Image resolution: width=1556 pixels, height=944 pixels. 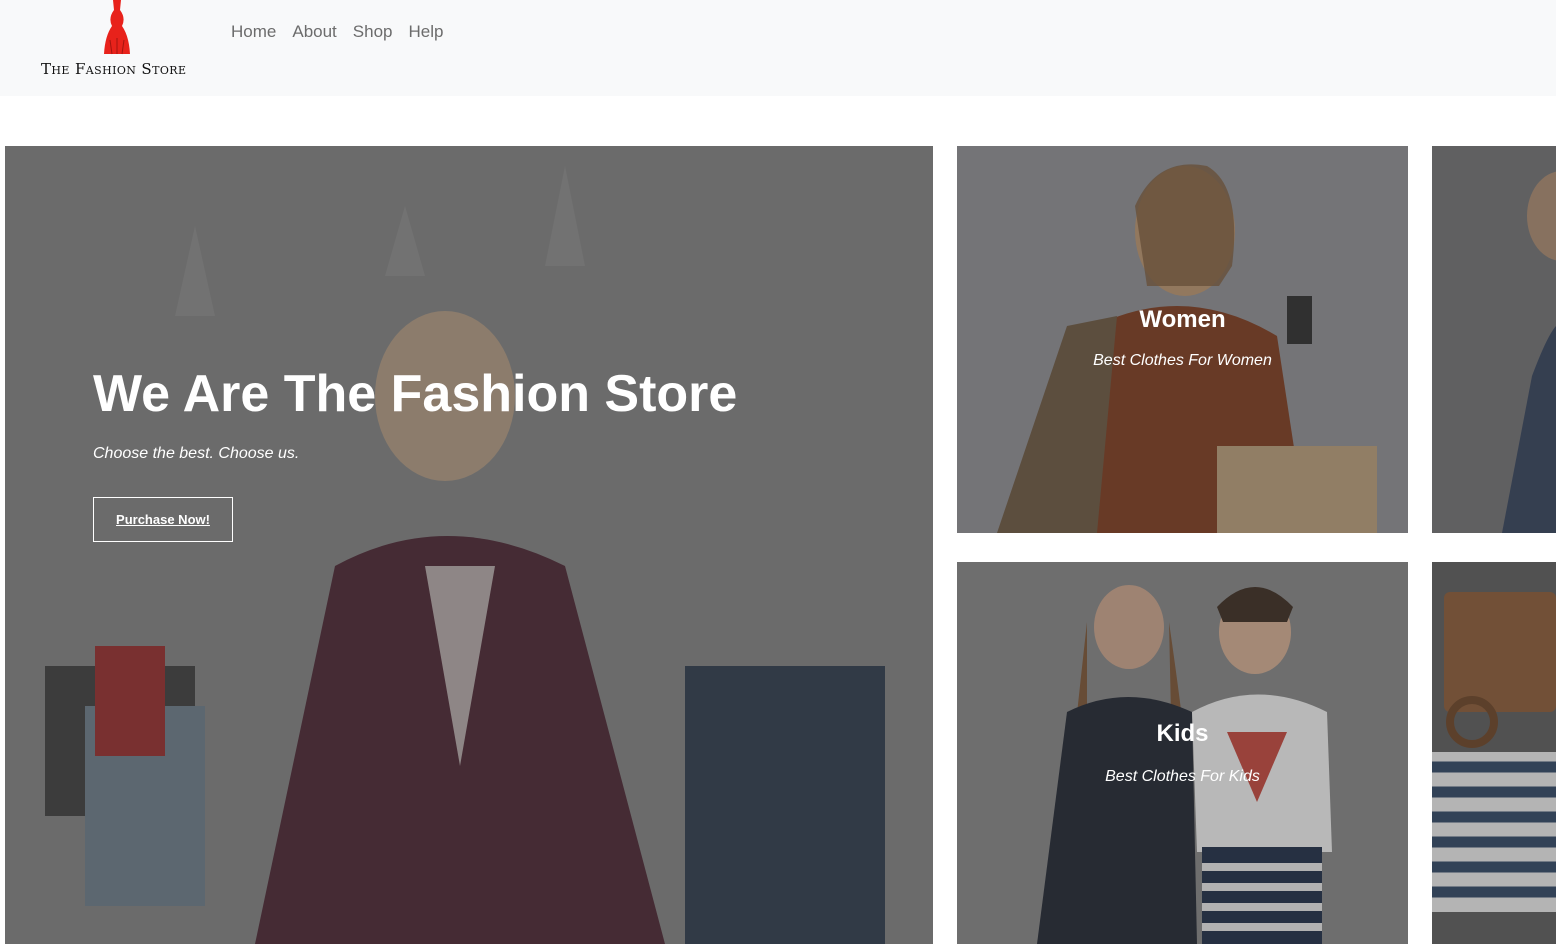 What do you see at coordinates (163, 519) in the screenshot?
I see `purchase-now-button: Purchase Now!` at bounding box center [163, 519].